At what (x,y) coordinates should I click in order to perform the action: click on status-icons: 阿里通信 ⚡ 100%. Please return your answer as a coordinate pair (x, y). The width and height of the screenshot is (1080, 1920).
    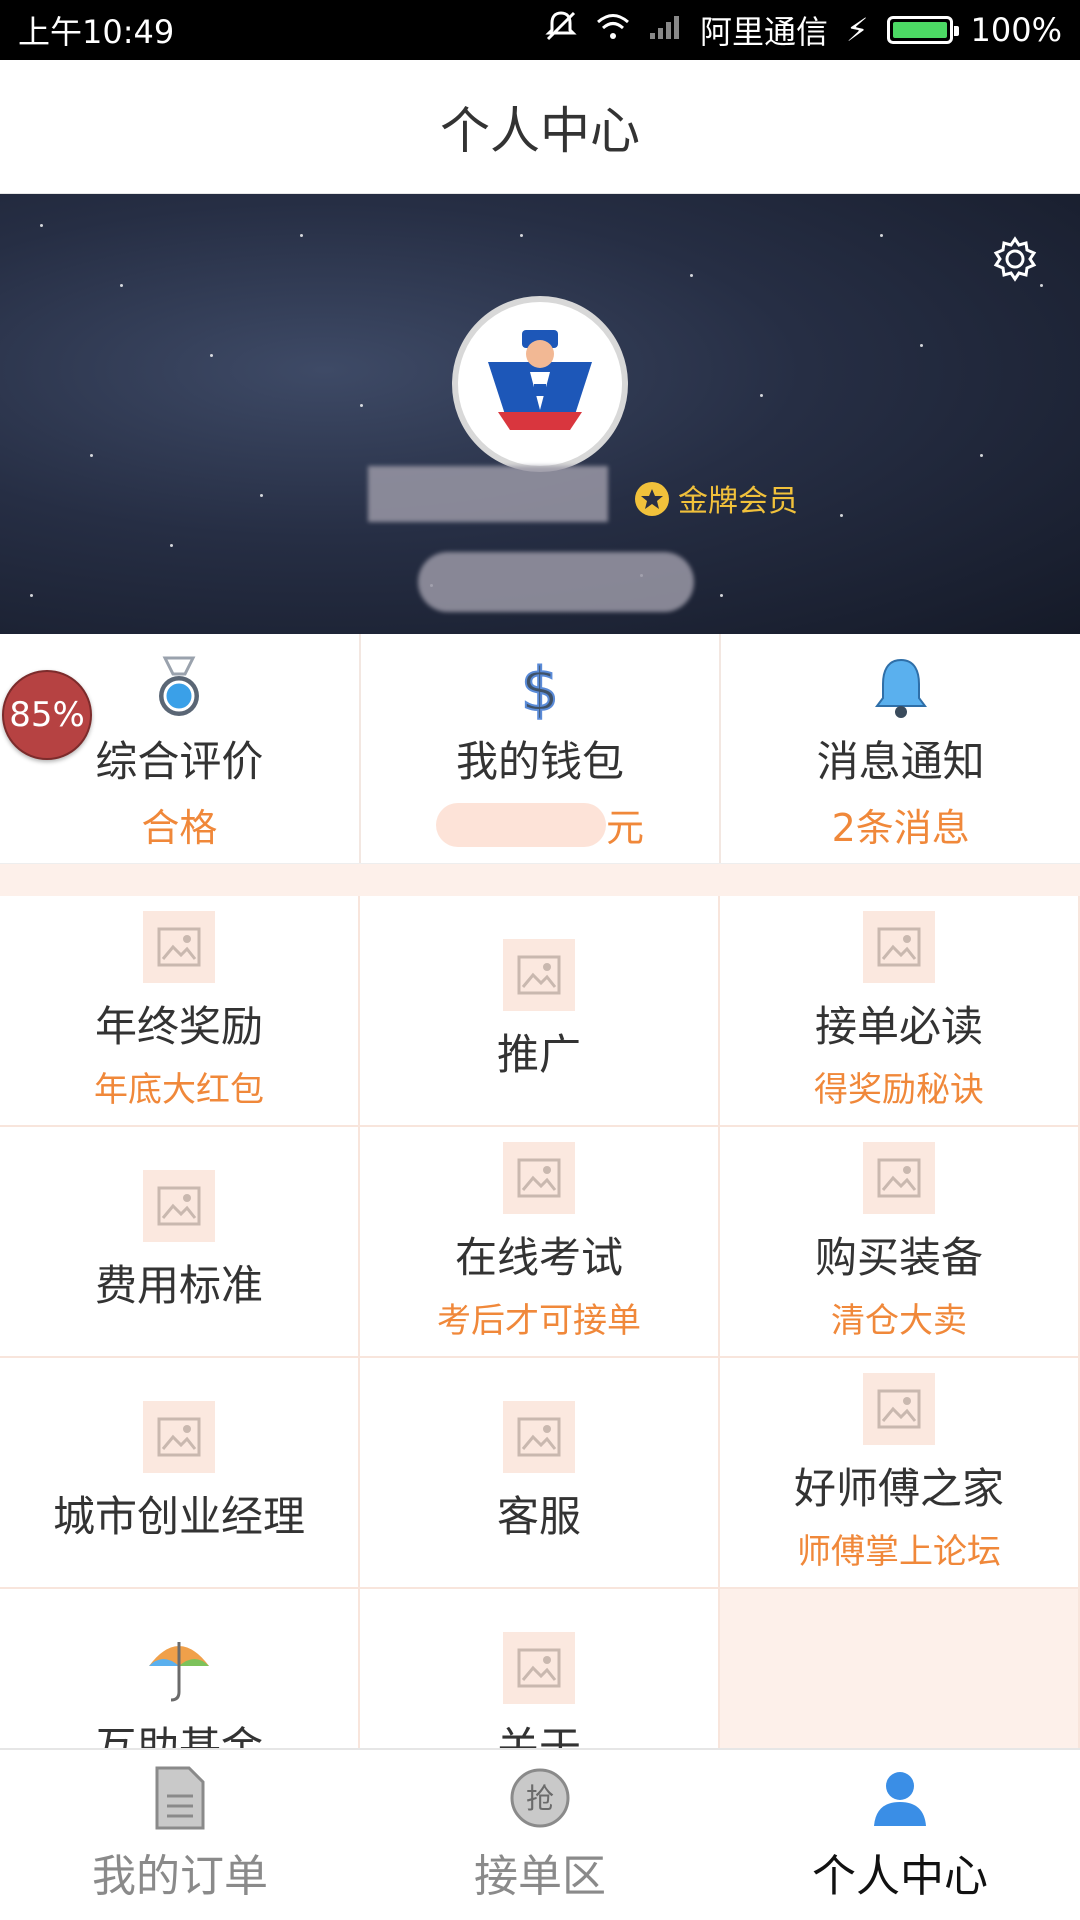
    Looking at the image, I should click on (803, 30).